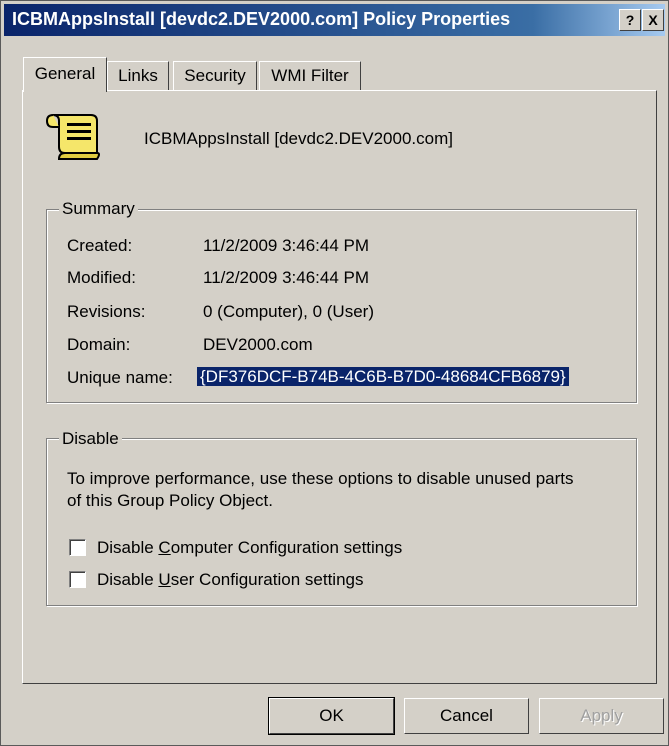 This screenshot has height=746, width=669. What do you see at coordinates (630, 20) in the screenshot?
I see `help-button: ?` at bounding box center [630, 20].